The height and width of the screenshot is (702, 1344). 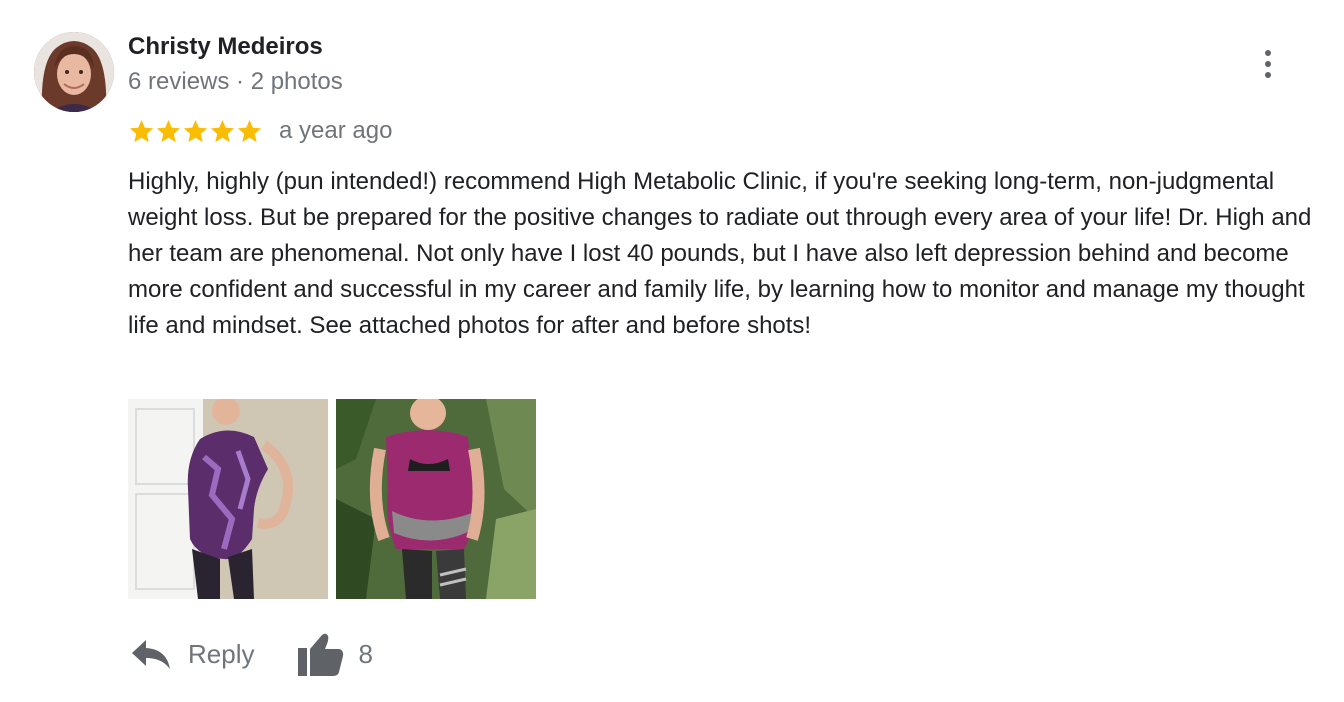 I want to click on like-button: 8, so click(x=335, y=654).